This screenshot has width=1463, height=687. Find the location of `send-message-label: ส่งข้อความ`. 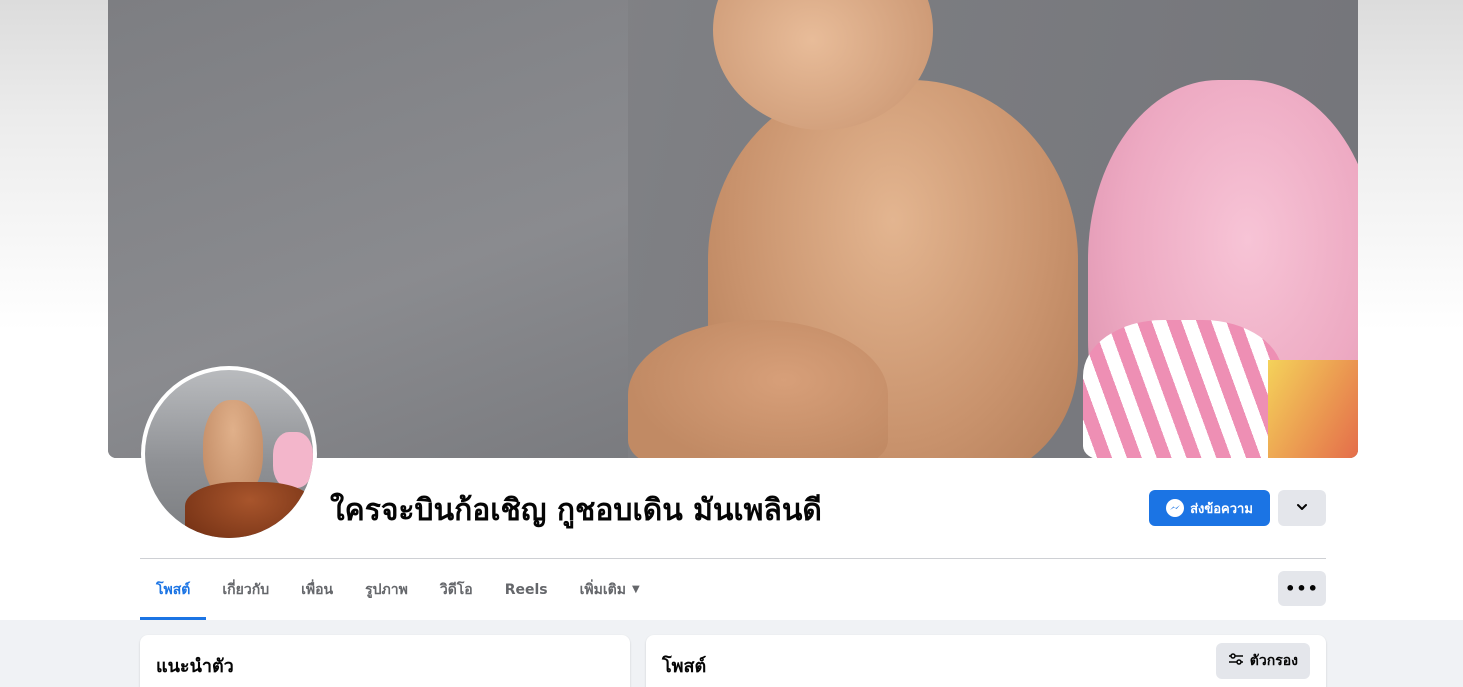

send-message-label: ส่งข้อความ is located at coordinates (1221, 509).